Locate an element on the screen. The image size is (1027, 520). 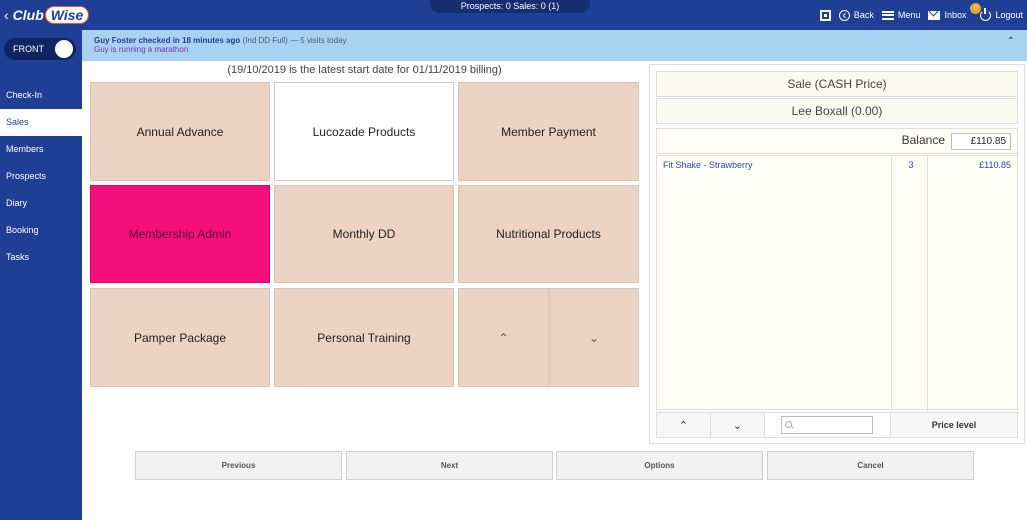
tile-membership-admin: Membership Admin is located at coordinates (180, 234).